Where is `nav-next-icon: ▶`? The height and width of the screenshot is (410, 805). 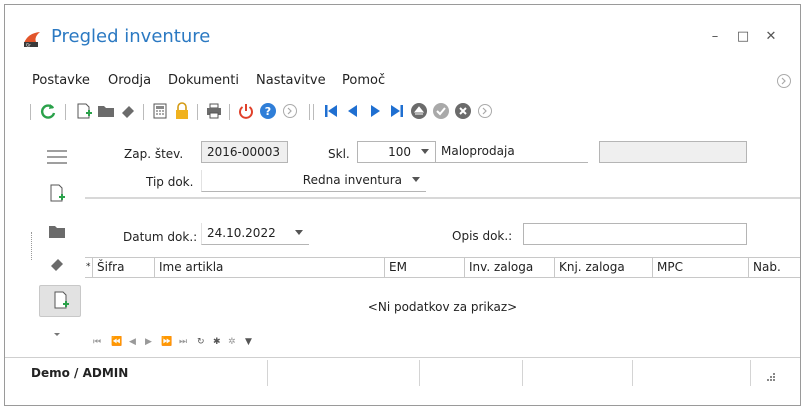 nav-next-icon: ▶ is located at coordinates (148, 342).